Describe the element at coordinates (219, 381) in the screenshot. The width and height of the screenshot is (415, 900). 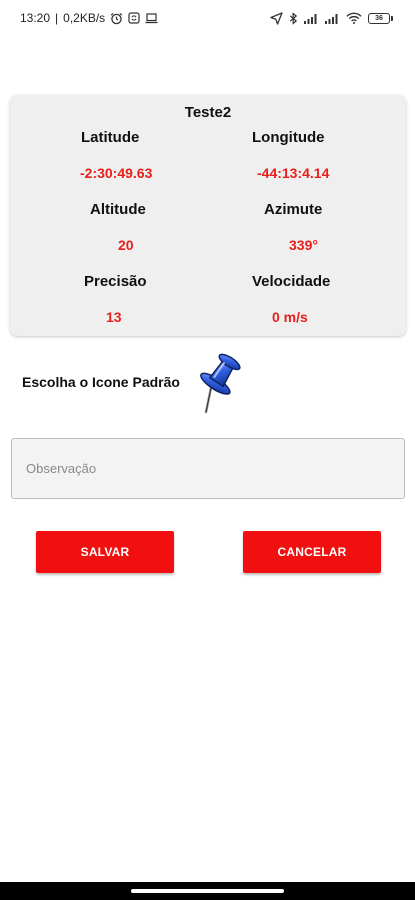
I see `pushpin-icon` at that location.